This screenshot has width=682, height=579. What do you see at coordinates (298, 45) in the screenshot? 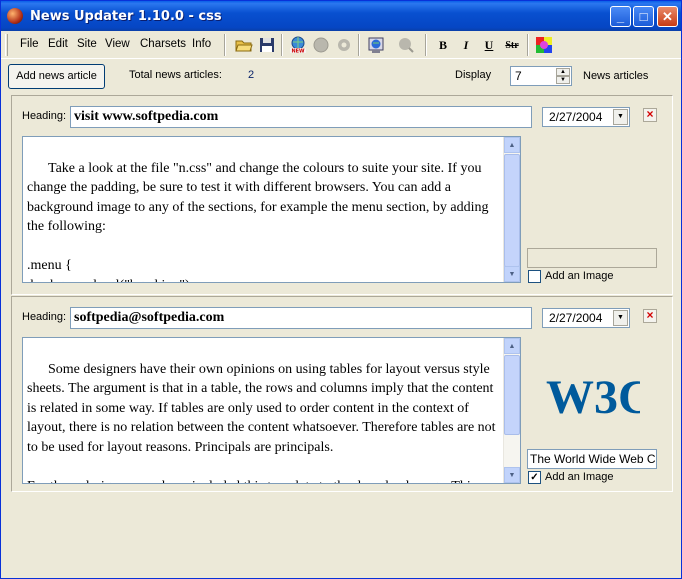
I see `new-globe-icon: NEW` at bounding box center [298, 45].